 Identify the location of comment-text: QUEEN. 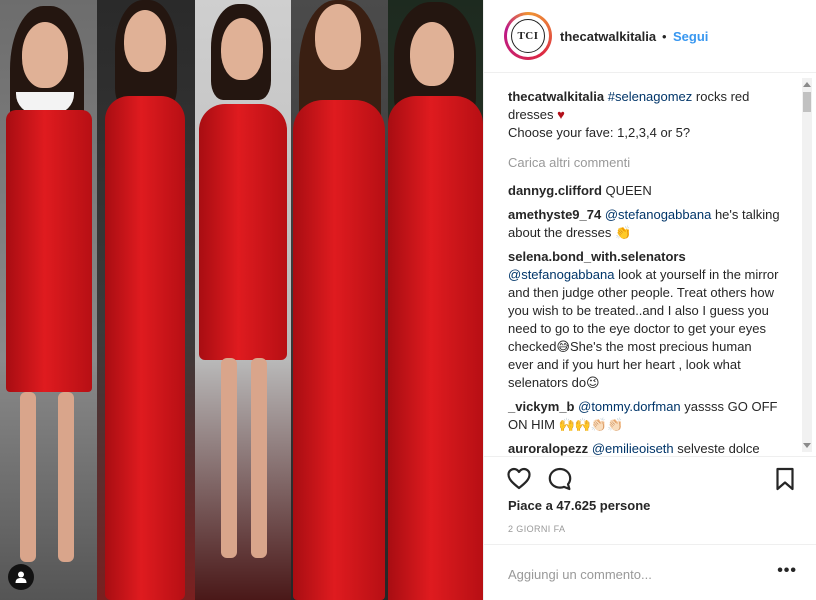
(628, 190).